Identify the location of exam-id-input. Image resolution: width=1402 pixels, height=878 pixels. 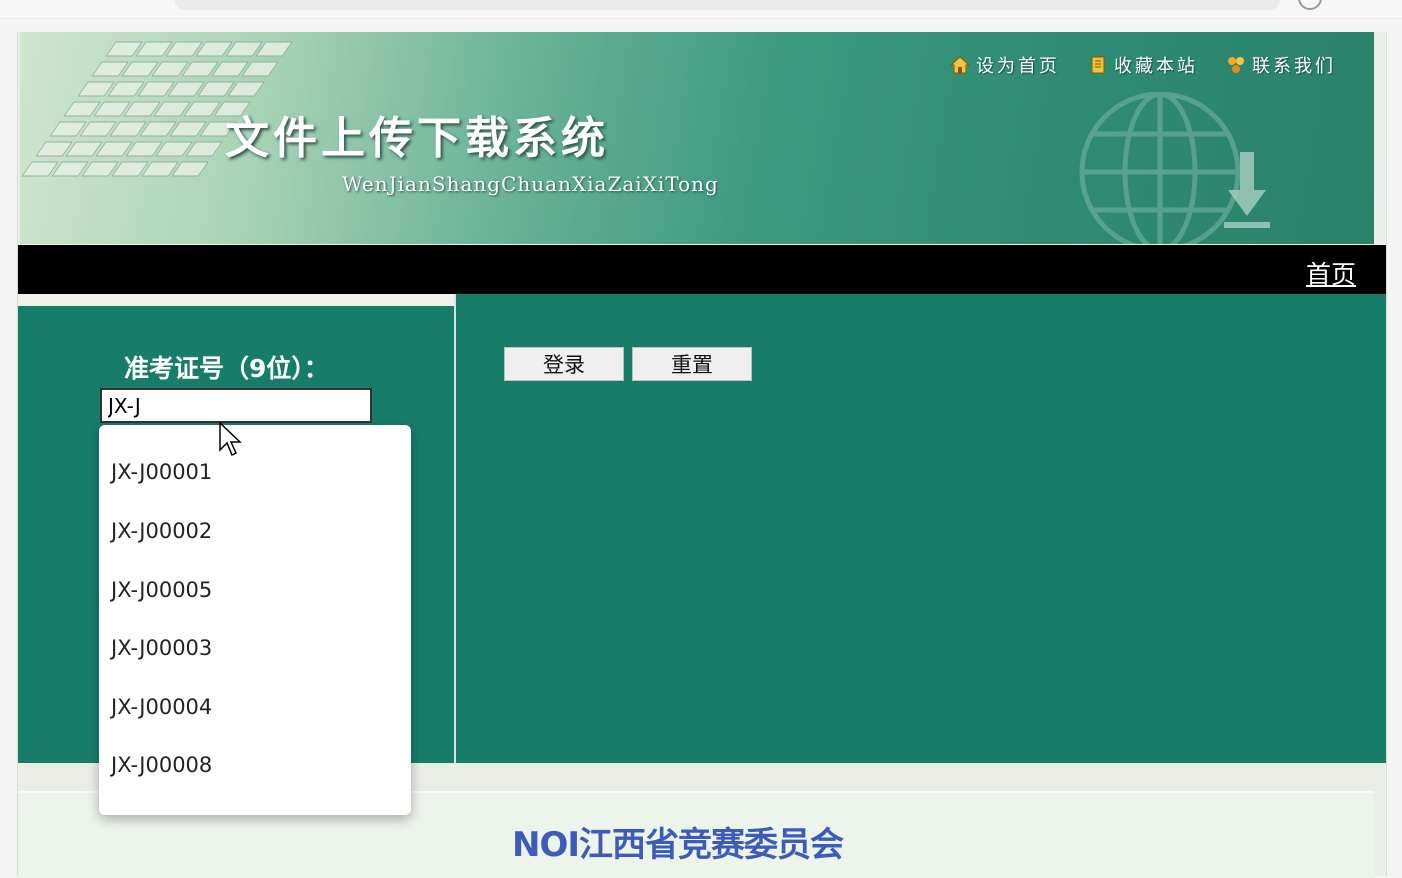
(236, 405).